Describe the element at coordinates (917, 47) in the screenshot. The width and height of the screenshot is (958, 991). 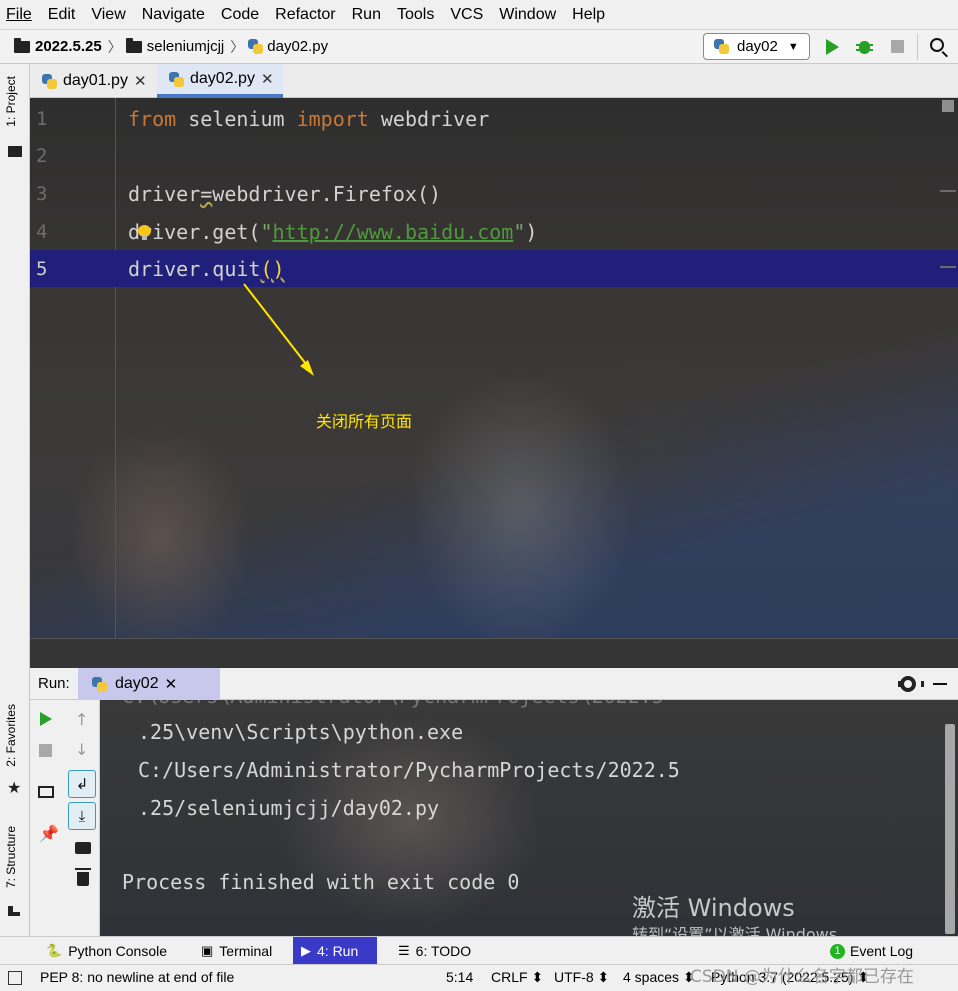
I see `toolbar-divider` at that location.